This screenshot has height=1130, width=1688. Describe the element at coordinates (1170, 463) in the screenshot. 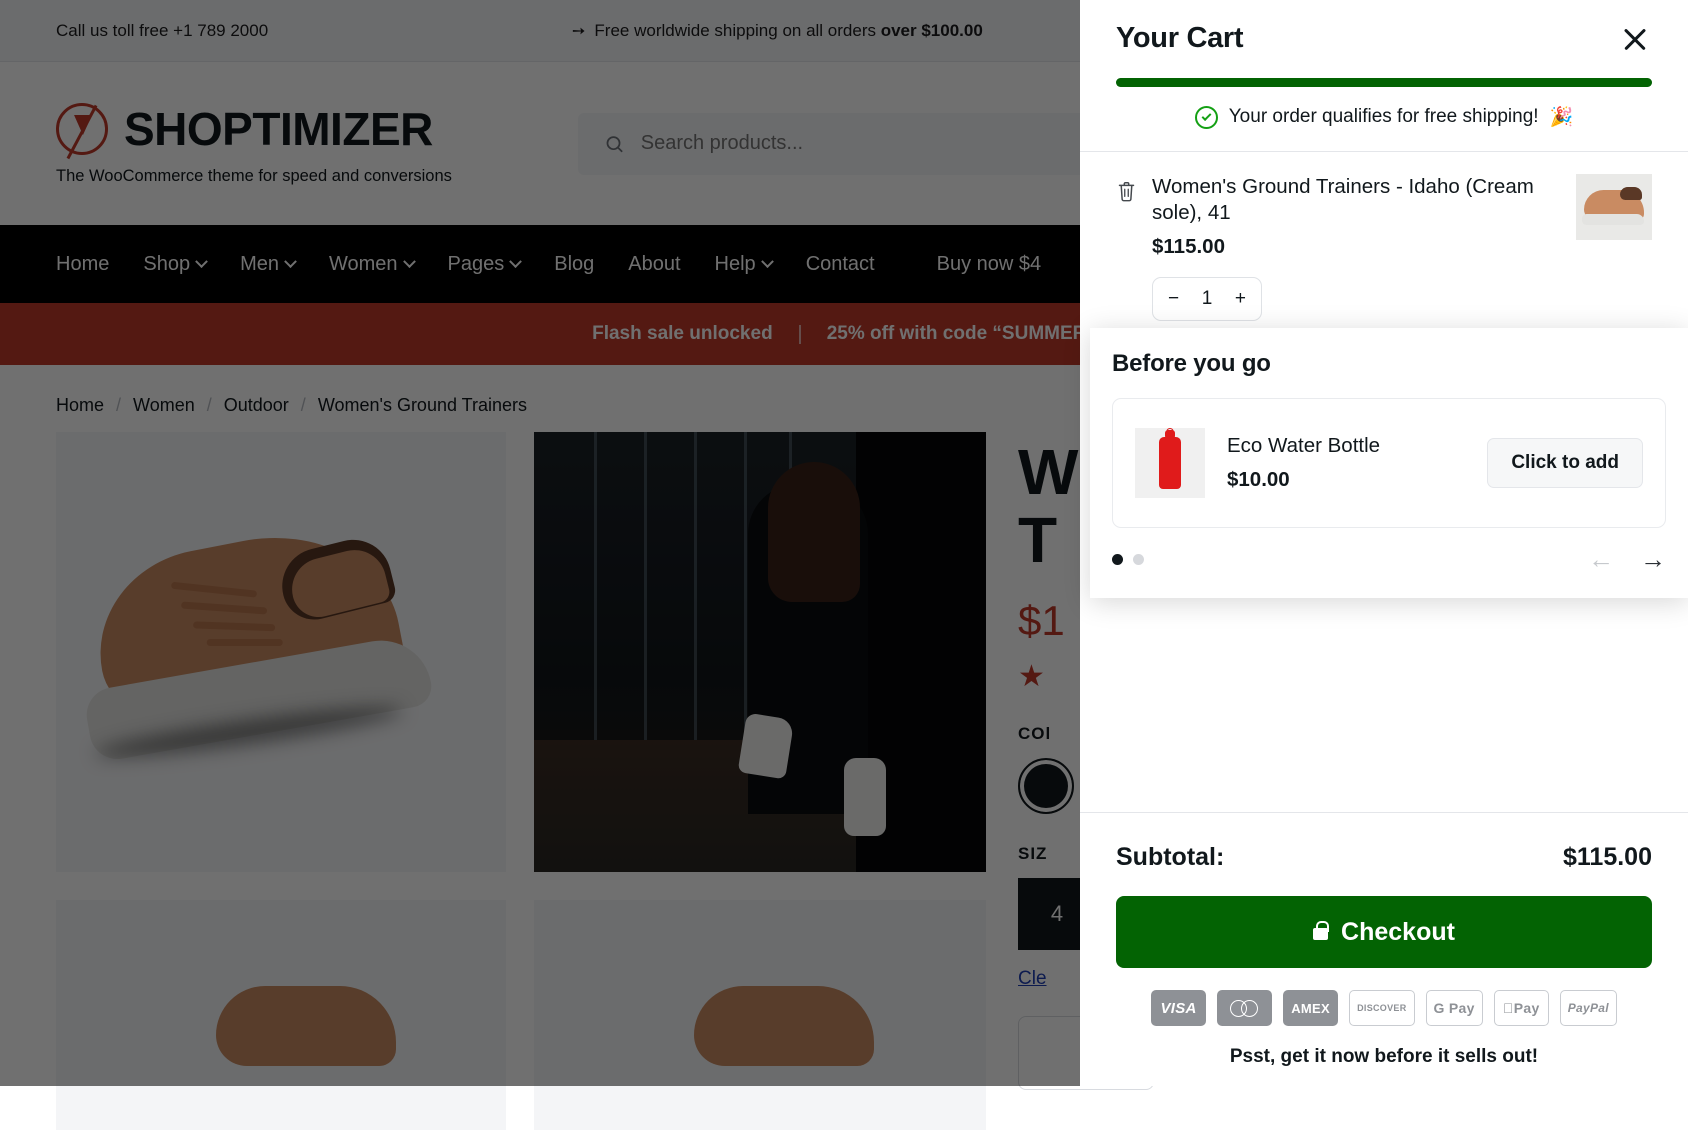

I see `water-bottle-icon` at that location.